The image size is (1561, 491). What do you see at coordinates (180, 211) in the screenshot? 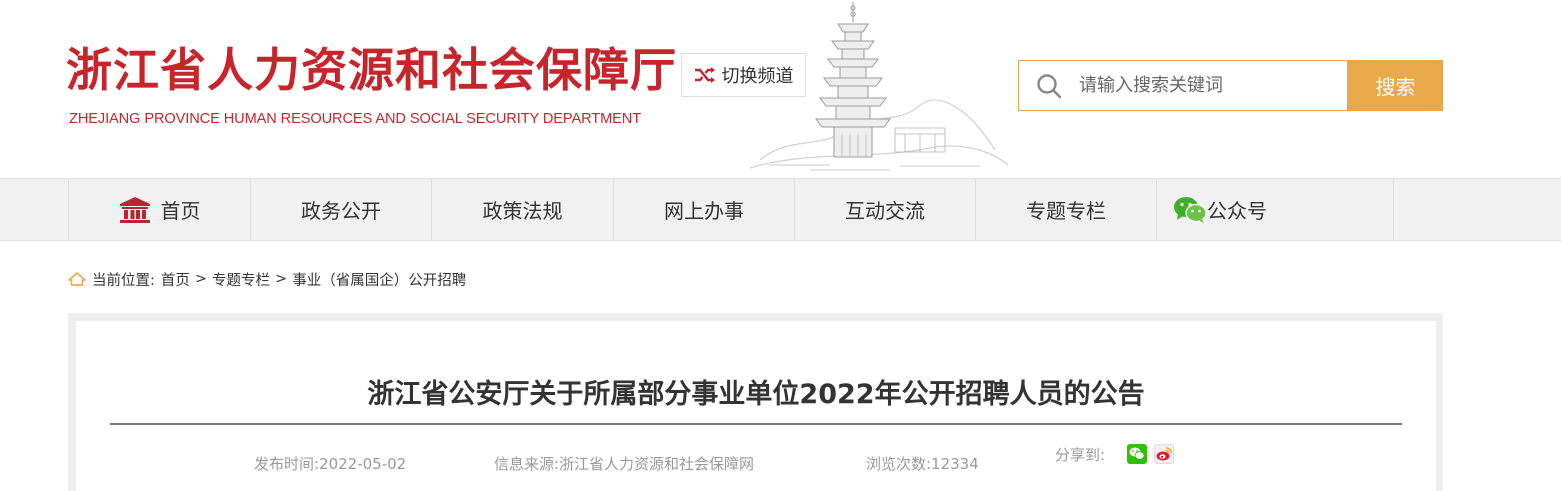
I see `nav-item-label: 首页` at bounding box center [180, 211].